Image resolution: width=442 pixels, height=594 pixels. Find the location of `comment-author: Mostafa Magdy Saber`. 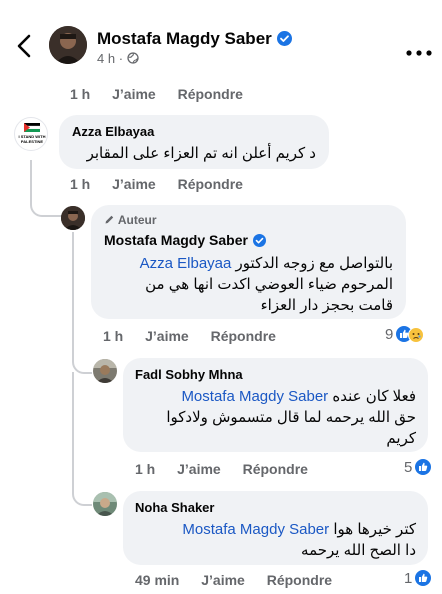

comment-author: Mostafa Magdy Saber is located at coordinates (185, 240).